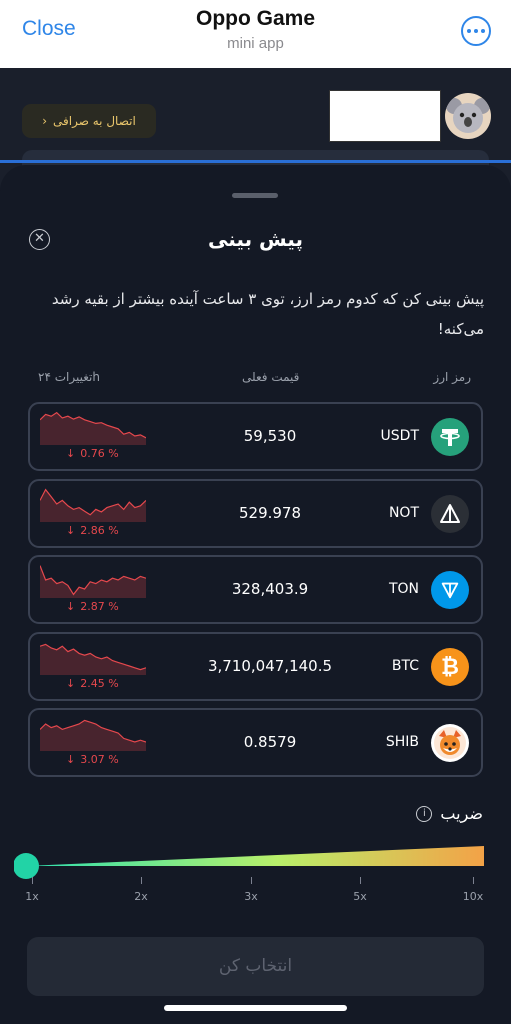 Image resolution: width=511 pixels, height=1024 pixels. I want to click on price-value: 59,530, so click(270, 436).